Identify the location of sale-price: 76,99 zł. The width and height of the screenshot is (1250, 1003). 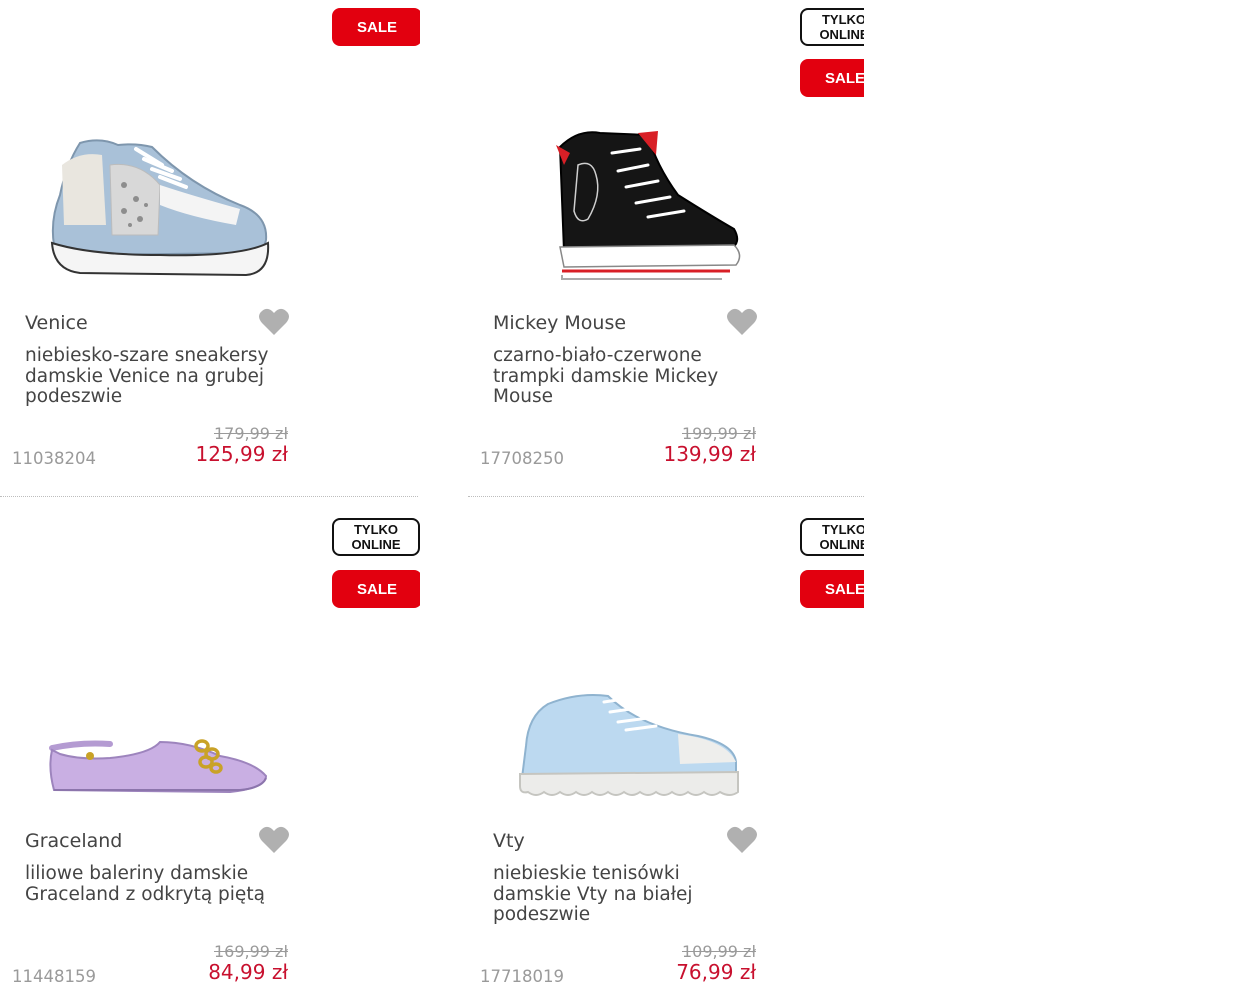
(716, 972).